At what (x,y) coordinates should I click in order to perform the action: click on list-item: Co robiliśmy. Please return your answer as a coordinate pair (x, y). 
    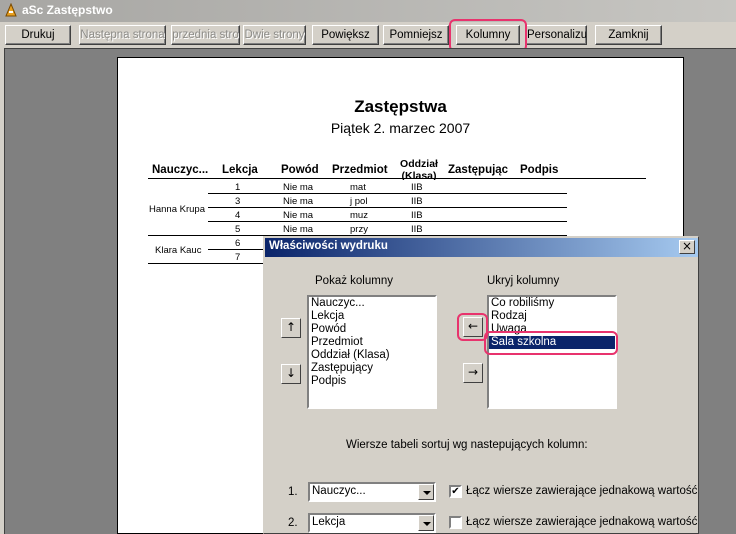
    Looking at the image, I should click on (552, 303).